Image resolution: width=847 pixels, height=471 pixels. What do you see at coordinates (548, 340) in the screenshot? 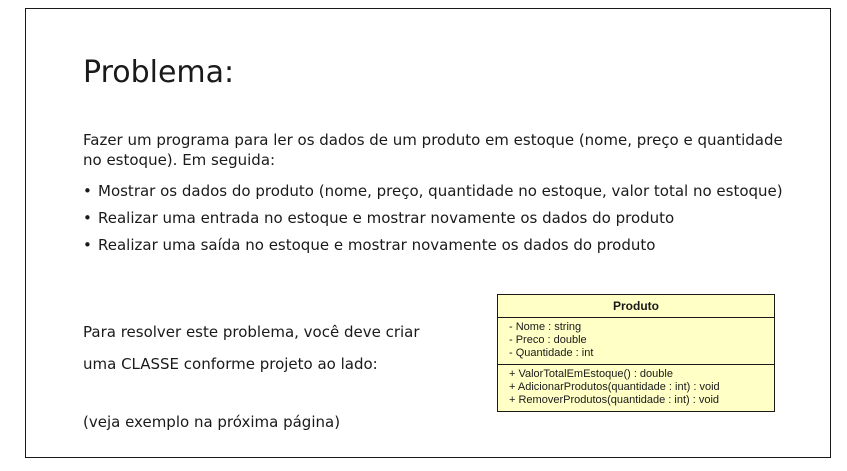
I see `uml-attribute: - Preco : double` at bounding box center [548, 340].